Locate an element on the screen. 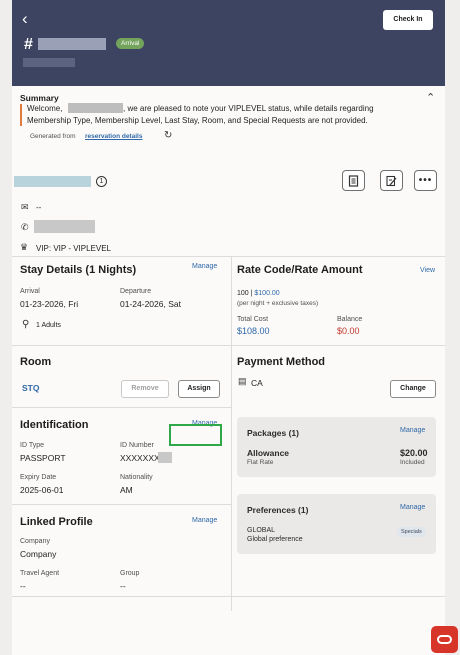 This screenshot has height=655, width=460. balance-label: Balance is located at coordinates (350, 319).